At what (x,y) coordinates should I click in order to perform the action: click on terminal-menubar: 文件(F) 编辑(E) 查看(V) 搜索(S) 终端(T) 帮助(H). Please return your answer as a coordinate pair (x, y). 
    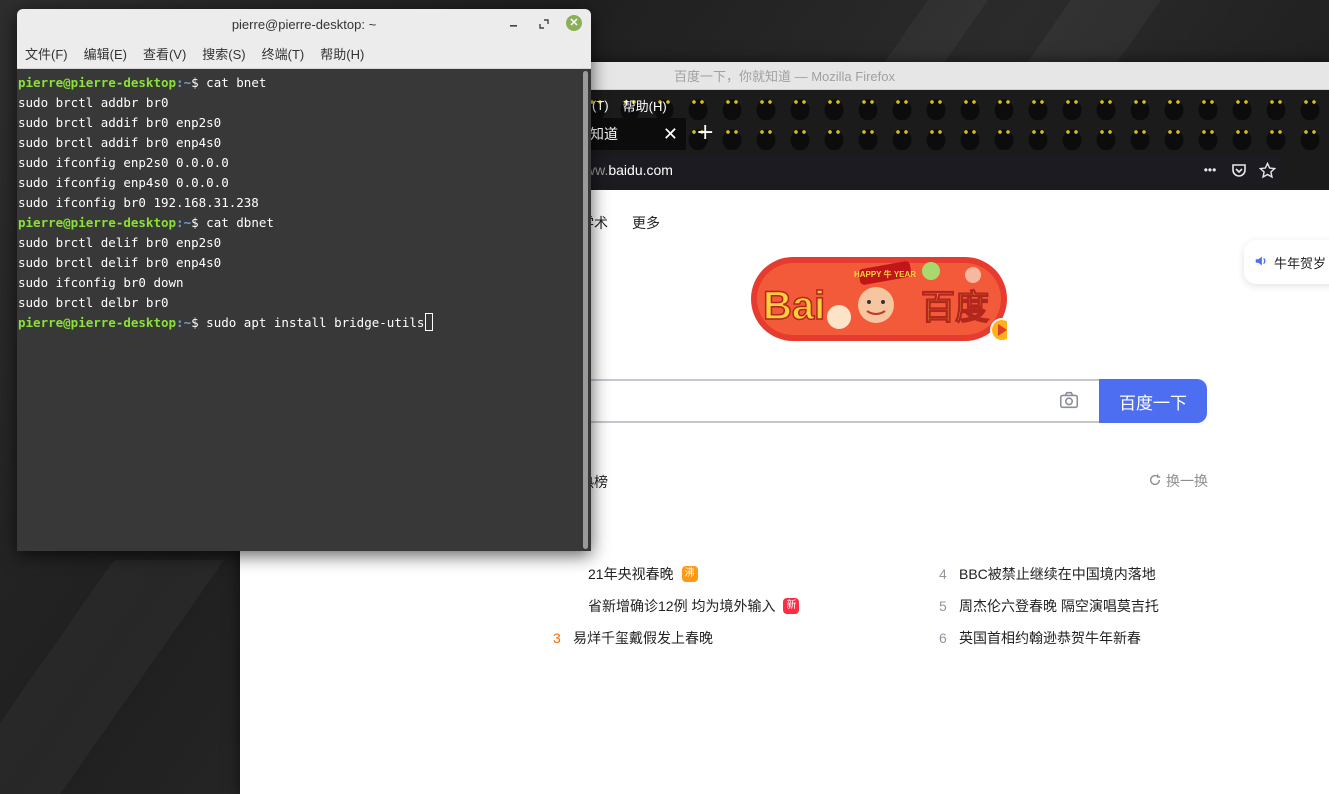
    Looking at the image, I should click on (304, 54).